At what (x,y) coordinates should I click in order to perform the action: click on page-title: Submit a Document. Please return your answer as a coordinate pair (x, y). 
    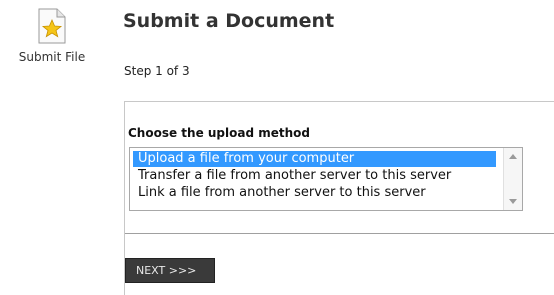
    Looking at the image, I should click on (229, 21).